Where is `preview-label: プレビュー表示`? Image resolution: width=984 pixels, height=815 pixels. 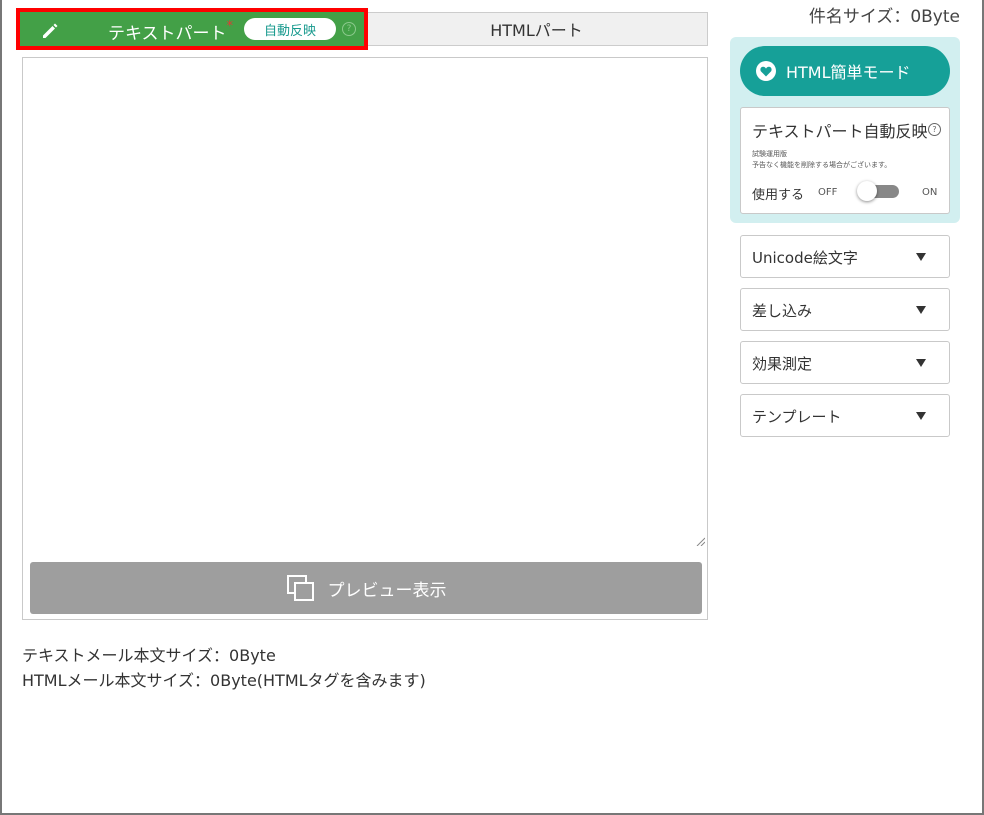
preview-label: プレビュー表示 is located at coordinates (387, 590).